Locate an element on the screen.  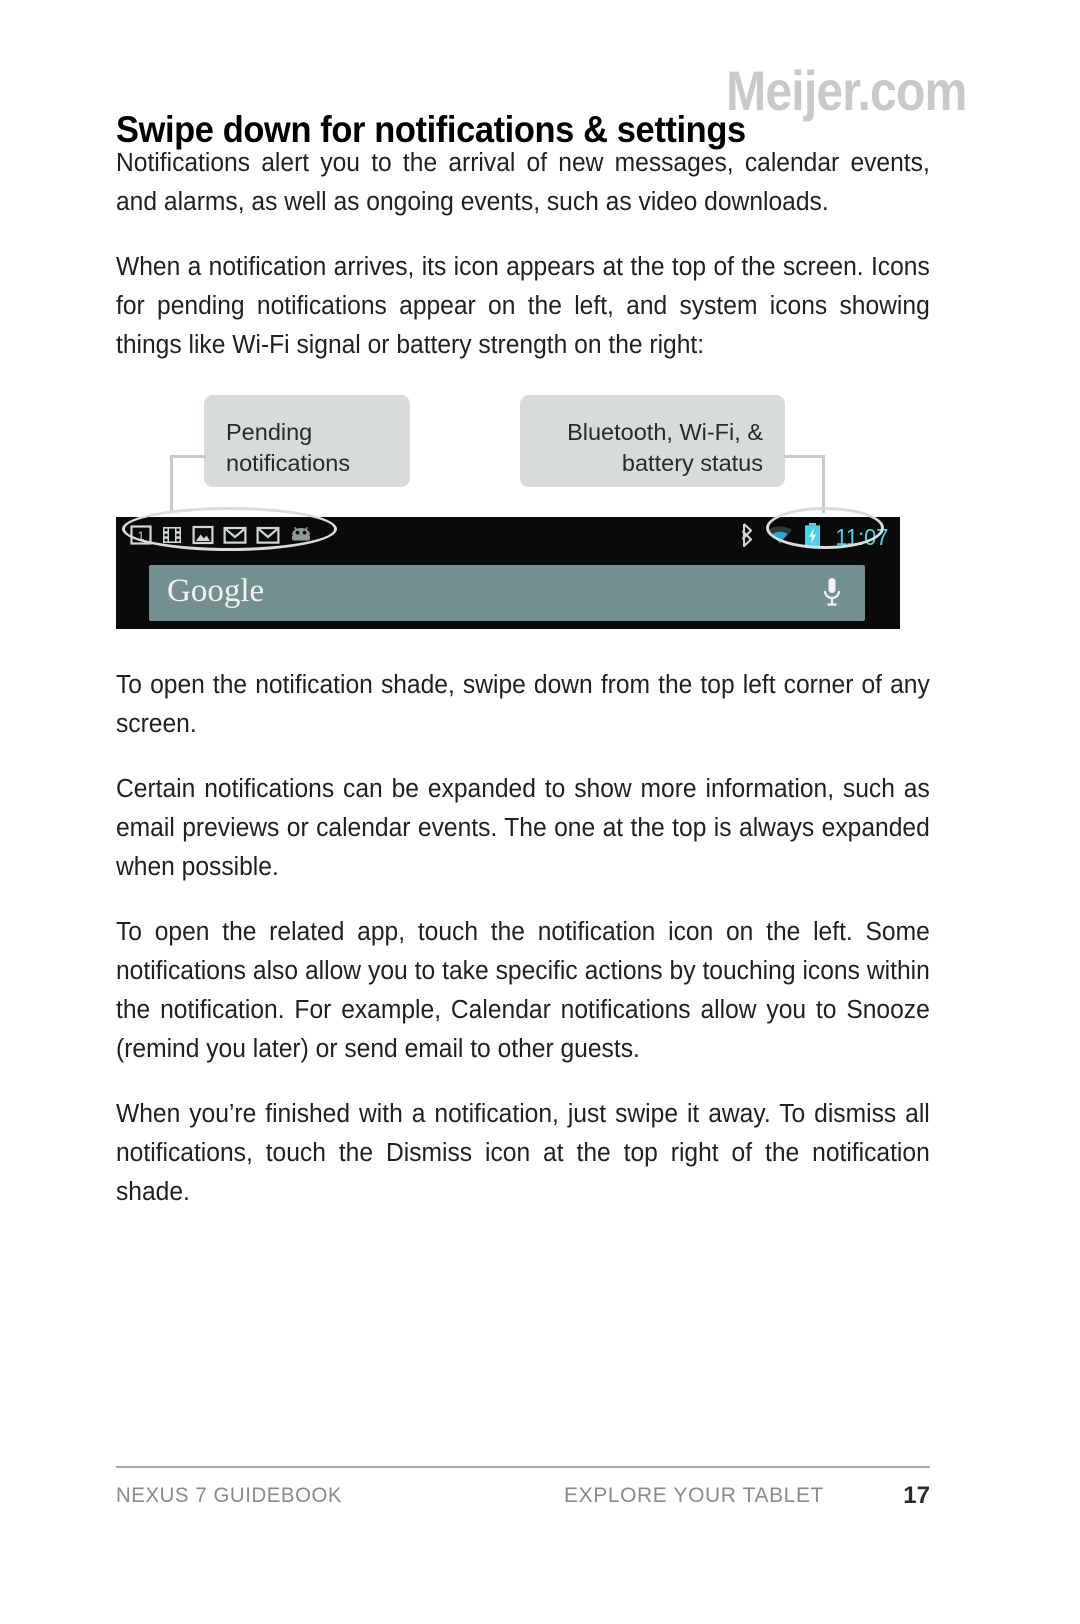
google-logo-text: Google is located at coordinates (216, 591).